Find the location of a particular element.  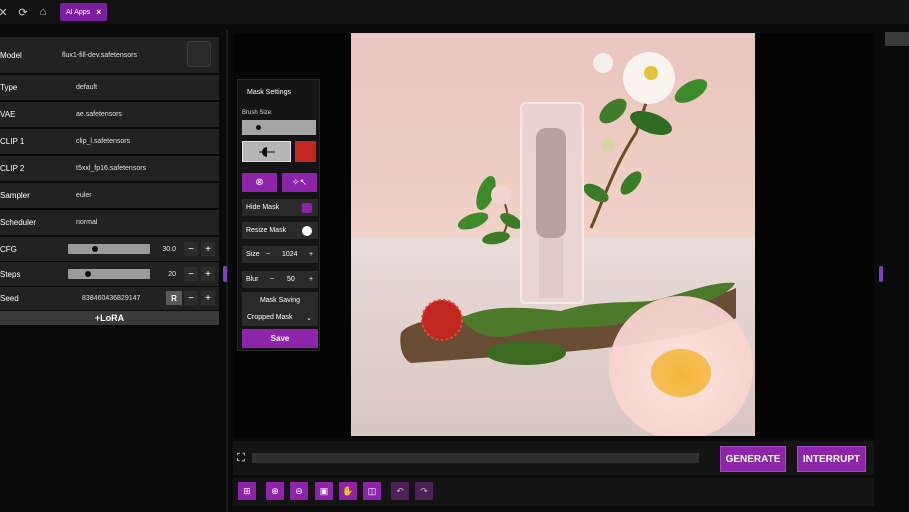

resize-mask-row: Resize Mask is located at coordinates (280, 230).